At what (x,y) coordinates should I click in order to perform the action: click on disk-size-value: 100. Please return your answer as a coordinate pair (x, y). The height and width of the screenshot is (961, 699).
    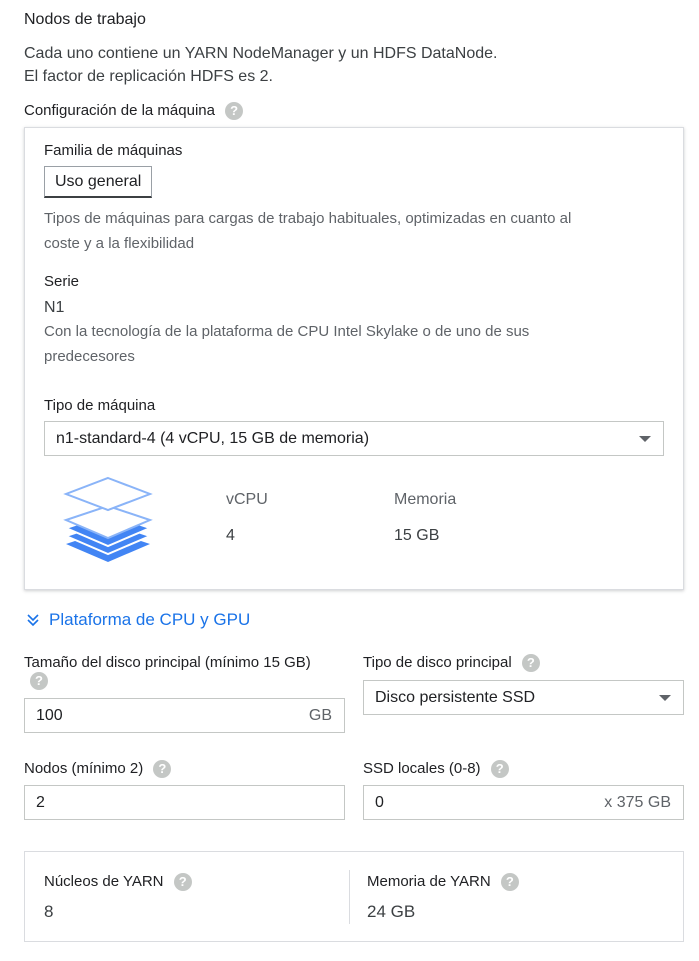
    Looking at the image, I should click on (49, 715).